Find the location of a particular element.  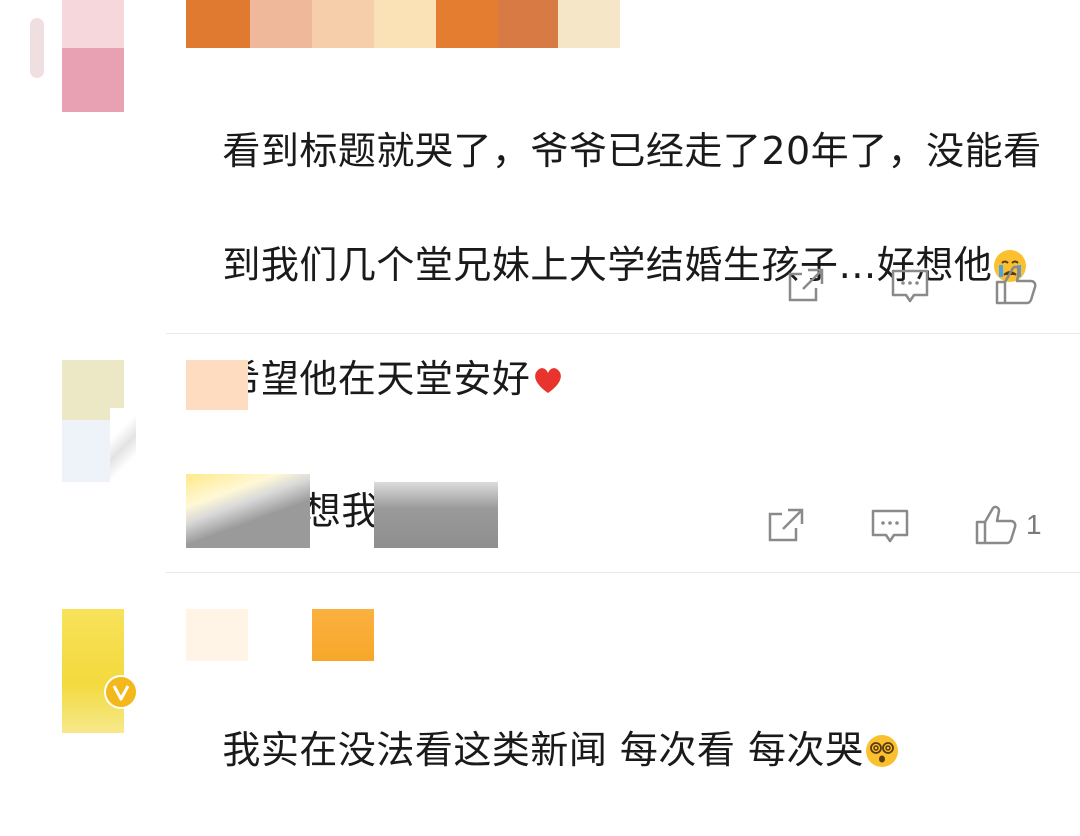

like-button: 1 is located at coordinates (1008, 525).